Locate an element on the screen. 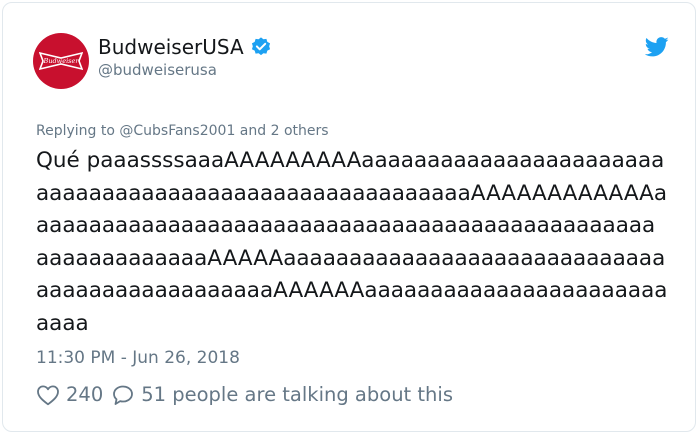  svg-text: Budweiser is located at coordinates (61, 61).